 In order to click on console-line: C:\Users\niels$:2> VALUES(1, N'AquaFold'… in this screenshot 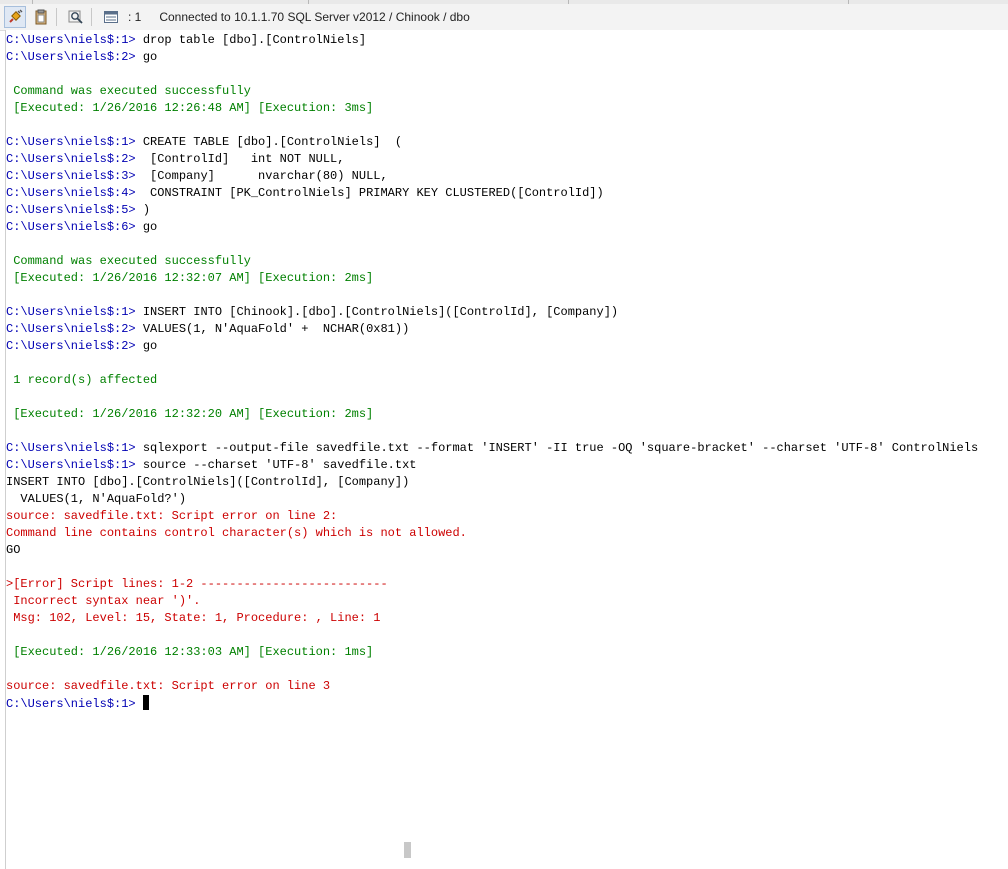, I will do `click(507, 329)`.